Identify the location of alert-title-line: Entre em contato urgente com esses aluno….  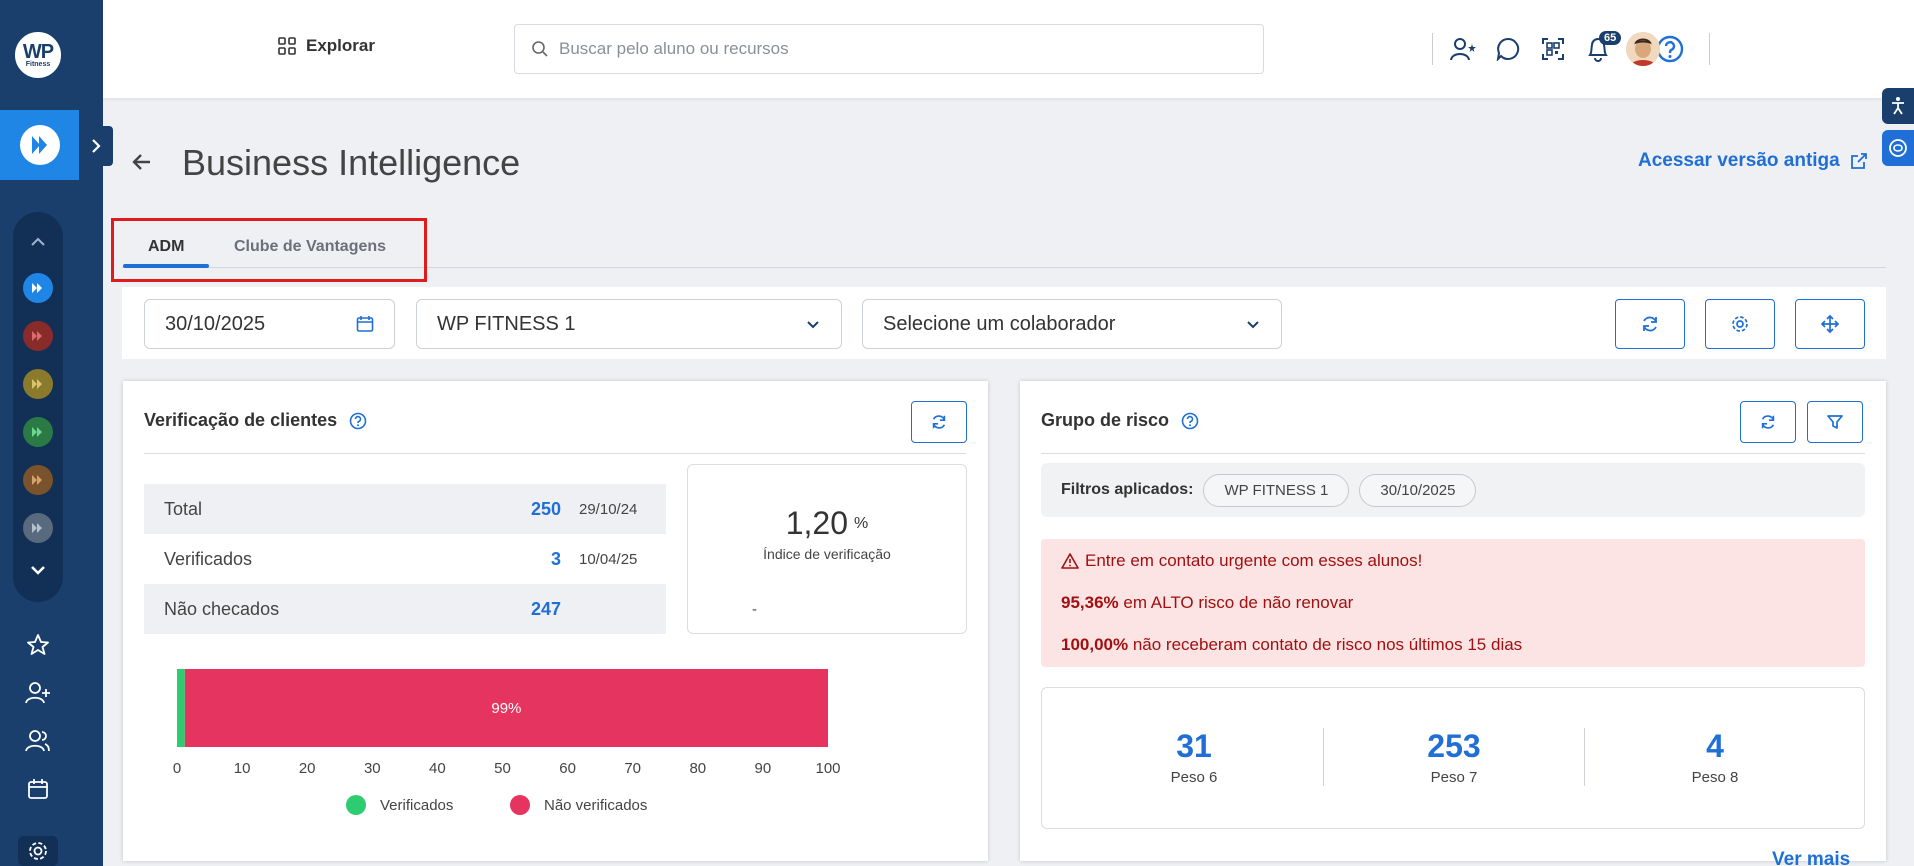
(1241, 561).